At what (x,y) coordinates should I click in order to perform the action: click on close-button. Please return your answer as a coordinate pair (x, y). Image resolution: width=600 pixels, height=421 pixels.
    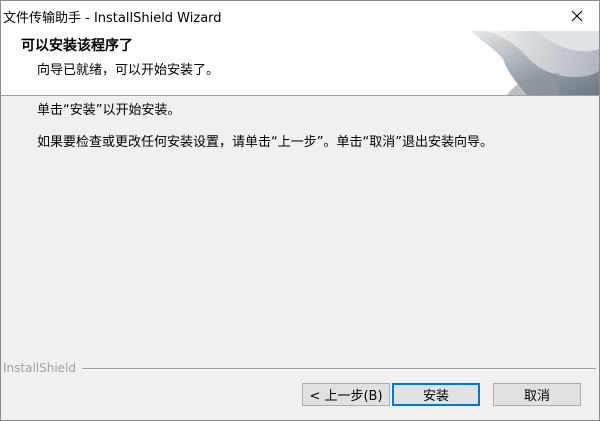
    Looking at the image, I should click on (577, 16).